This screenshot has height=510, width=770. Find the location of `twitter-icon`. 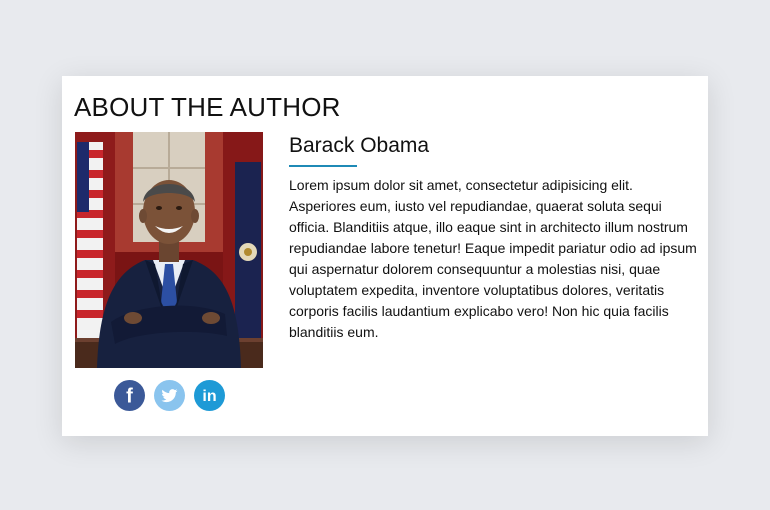

twitter-icon is located at coordinates (169, 396).